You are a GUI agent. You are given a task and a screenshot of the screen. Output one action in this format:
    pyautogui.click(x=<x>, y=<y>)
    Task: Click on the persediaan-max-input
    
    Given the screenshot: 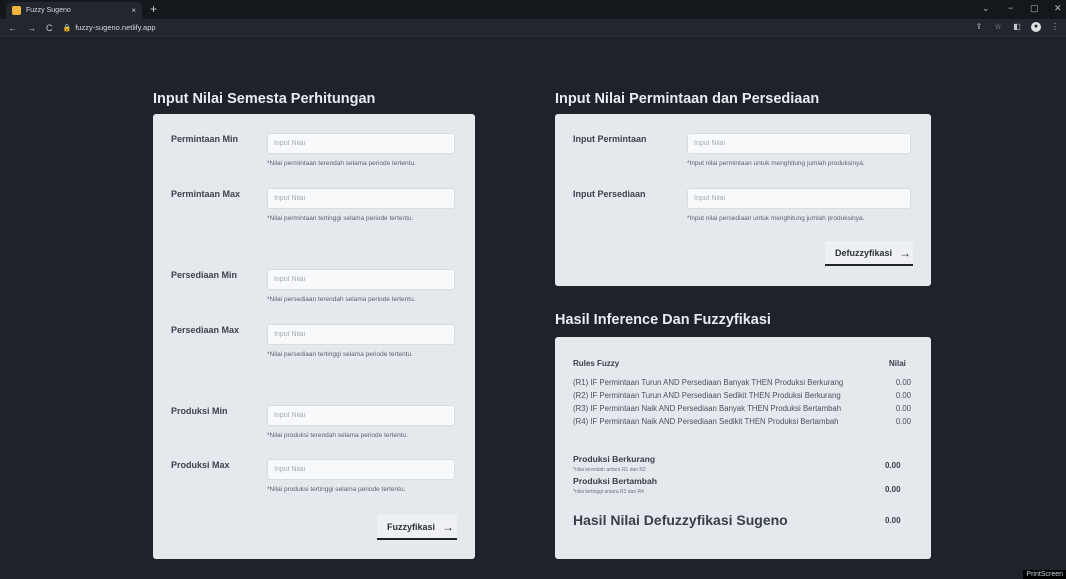 What is the action you would take?
    pyautogui.click(x=361, y=334)
    